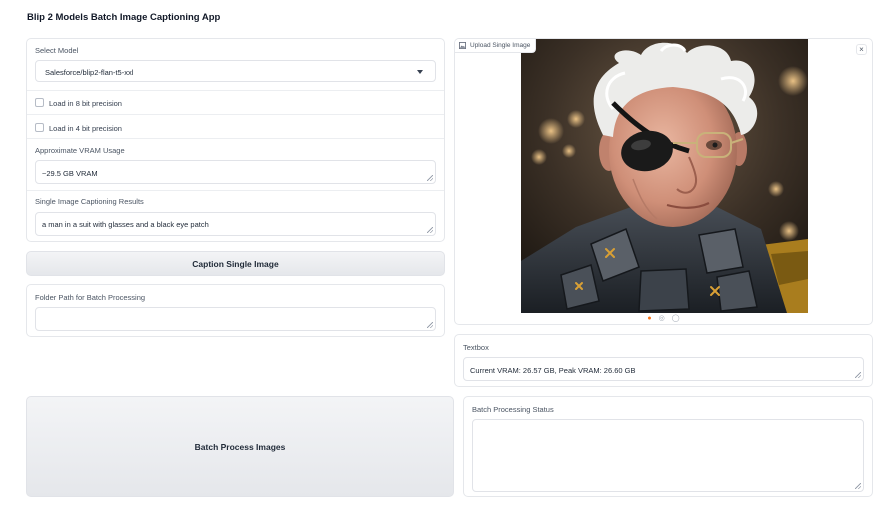 The image size is (875, 511). Describe the element at coordinates (668, 455) in the screenshot. I see `batch-status-field` at that location.